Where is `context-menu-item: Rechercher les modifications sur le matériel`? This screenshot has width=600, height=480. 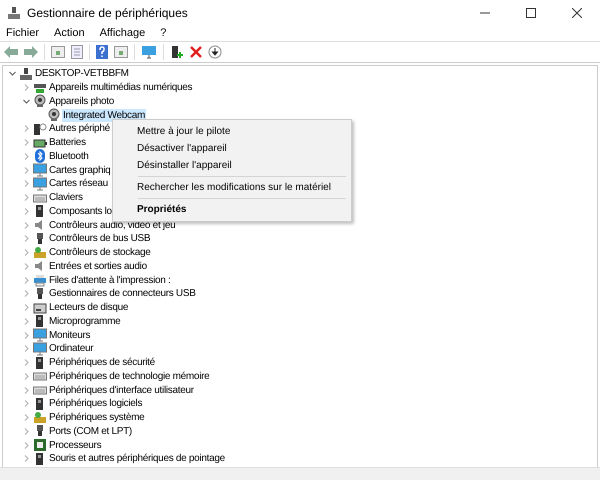
context-menu-item: Rechercher les modifications sur le matériel is located at coordinates (232, 187).